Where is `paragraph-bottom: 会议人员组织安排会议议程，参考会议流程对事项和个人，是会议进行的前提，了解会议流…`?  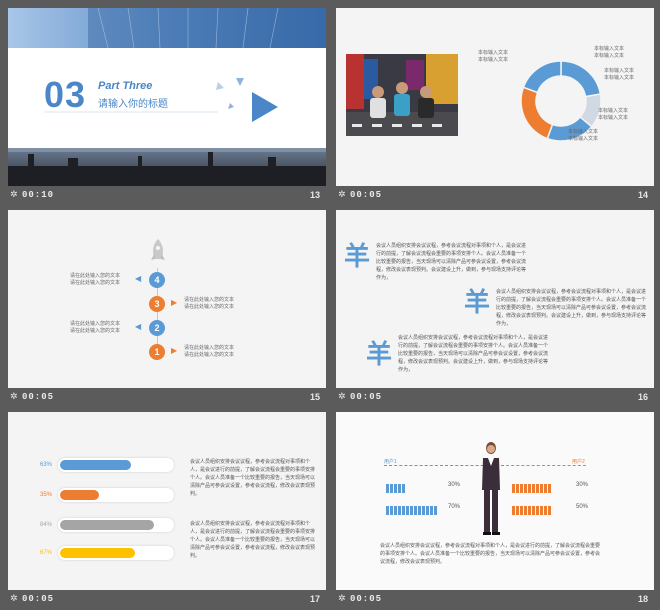
paragraph-bottom: 会议人员组织安排会议议程，参考会议流程对事项和个人，是会议进行的前提，了解会议流… is located at coordinates (253, 540).